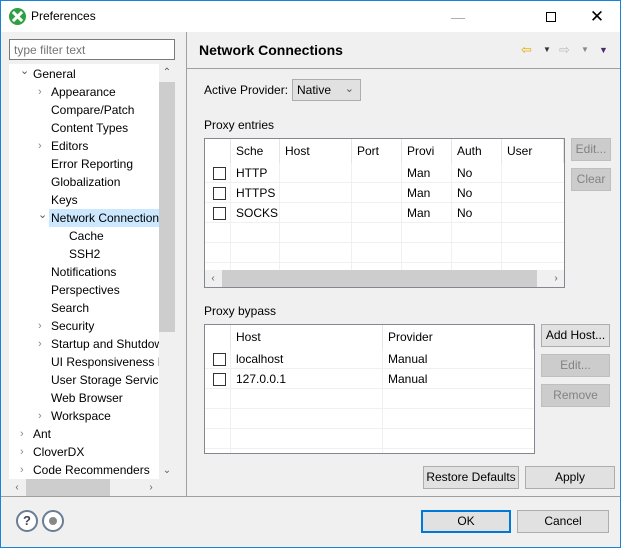  I want to click on tree-item-label: UI Responsiveness Monitoring, so click(105, 362).